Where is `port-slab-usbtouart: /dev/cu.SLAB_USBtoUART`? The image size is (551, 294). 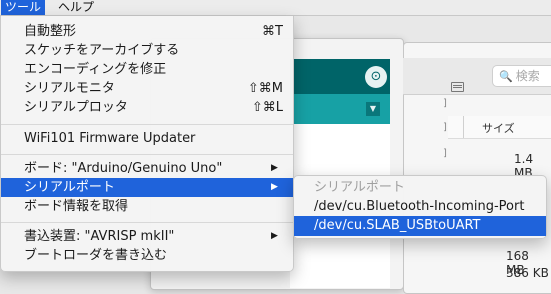 port-slab-usbtouart: /dev/cu.SLAB_USBtoUART is located at coordinates (420, 226).